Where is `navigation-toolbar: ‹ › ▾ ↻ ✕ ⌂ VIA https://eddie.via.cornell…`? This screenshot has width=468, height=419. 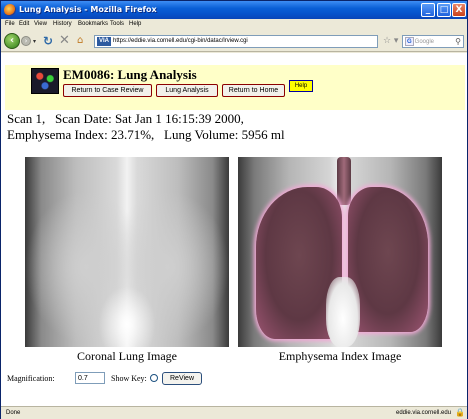
navigation-toolbar: ‹ › ▾ ↻ ✕ ⌂ VIA https://eddie.via.cornell… is located at coordinates (234, 41).